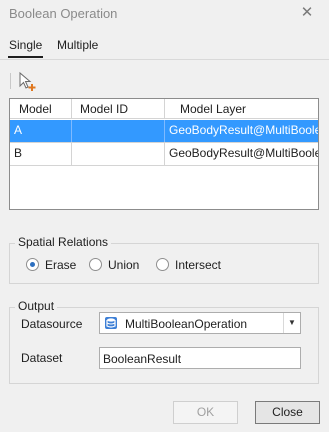 The height and width of the screenshot is (432, 329). I want to click on table-row: B GeoBodyResult@MultiBooleanOperation, so click(164, 154).